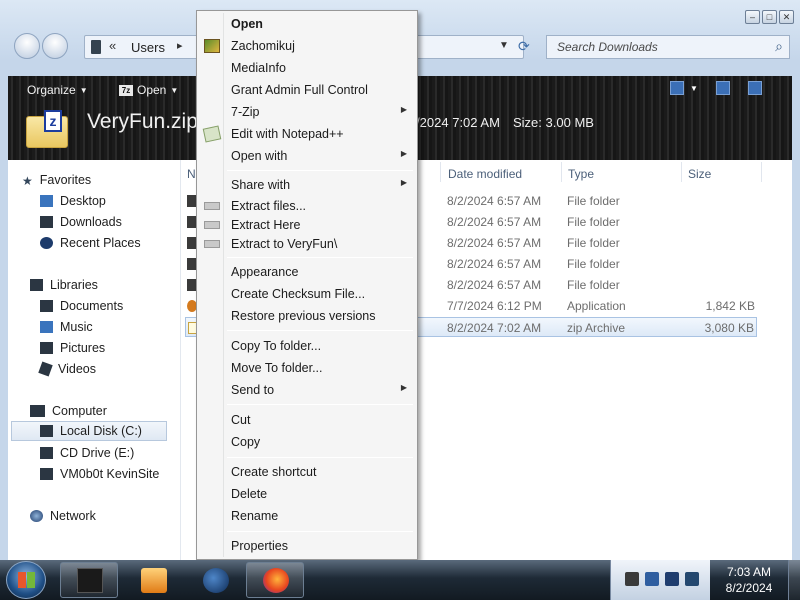 Image resolution: width=800 pixels, height=600 pixels. I want to click on menu-item-extract-here: Extract Here, so click(307, 225).